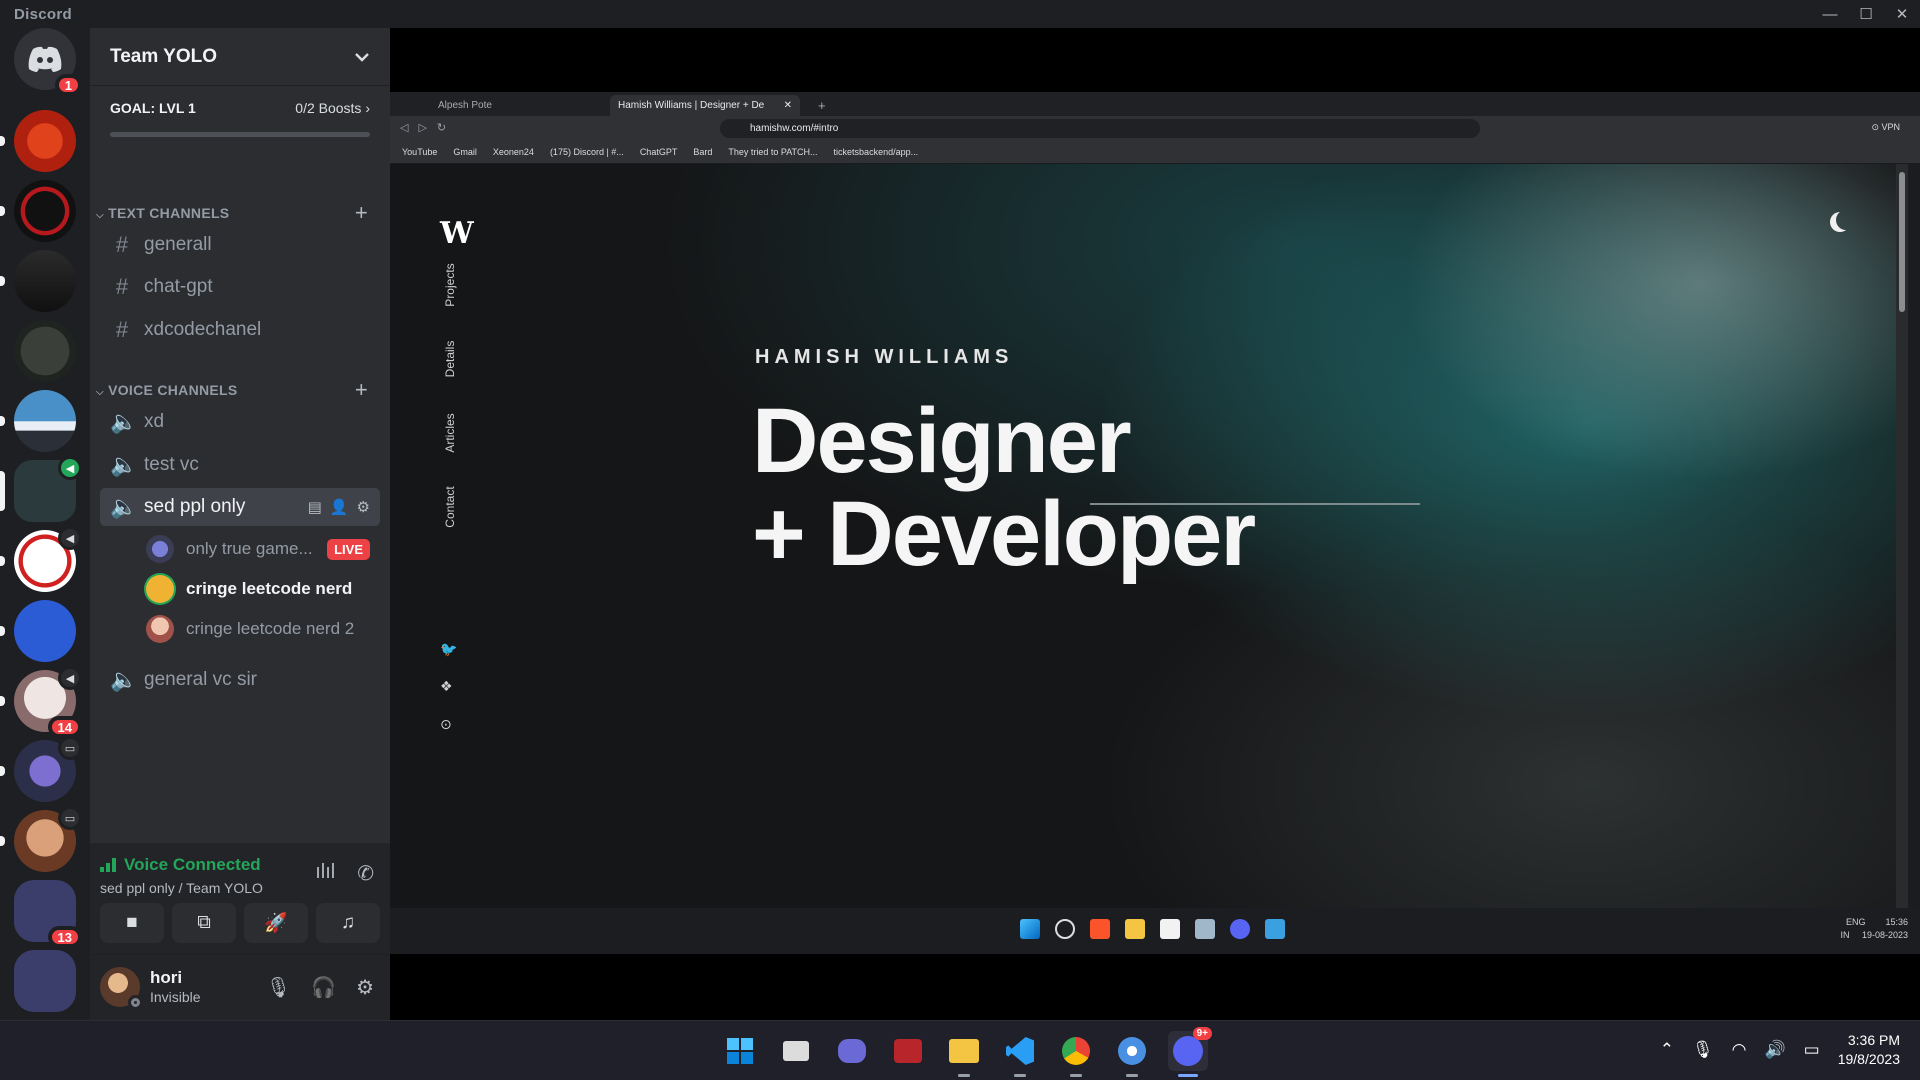  What do you see at coordinates (232, 390) in the screenshot?
I see `voice-channels-category: ⌵ VOICE CHANNELS +` at bounding box center [232, 390].